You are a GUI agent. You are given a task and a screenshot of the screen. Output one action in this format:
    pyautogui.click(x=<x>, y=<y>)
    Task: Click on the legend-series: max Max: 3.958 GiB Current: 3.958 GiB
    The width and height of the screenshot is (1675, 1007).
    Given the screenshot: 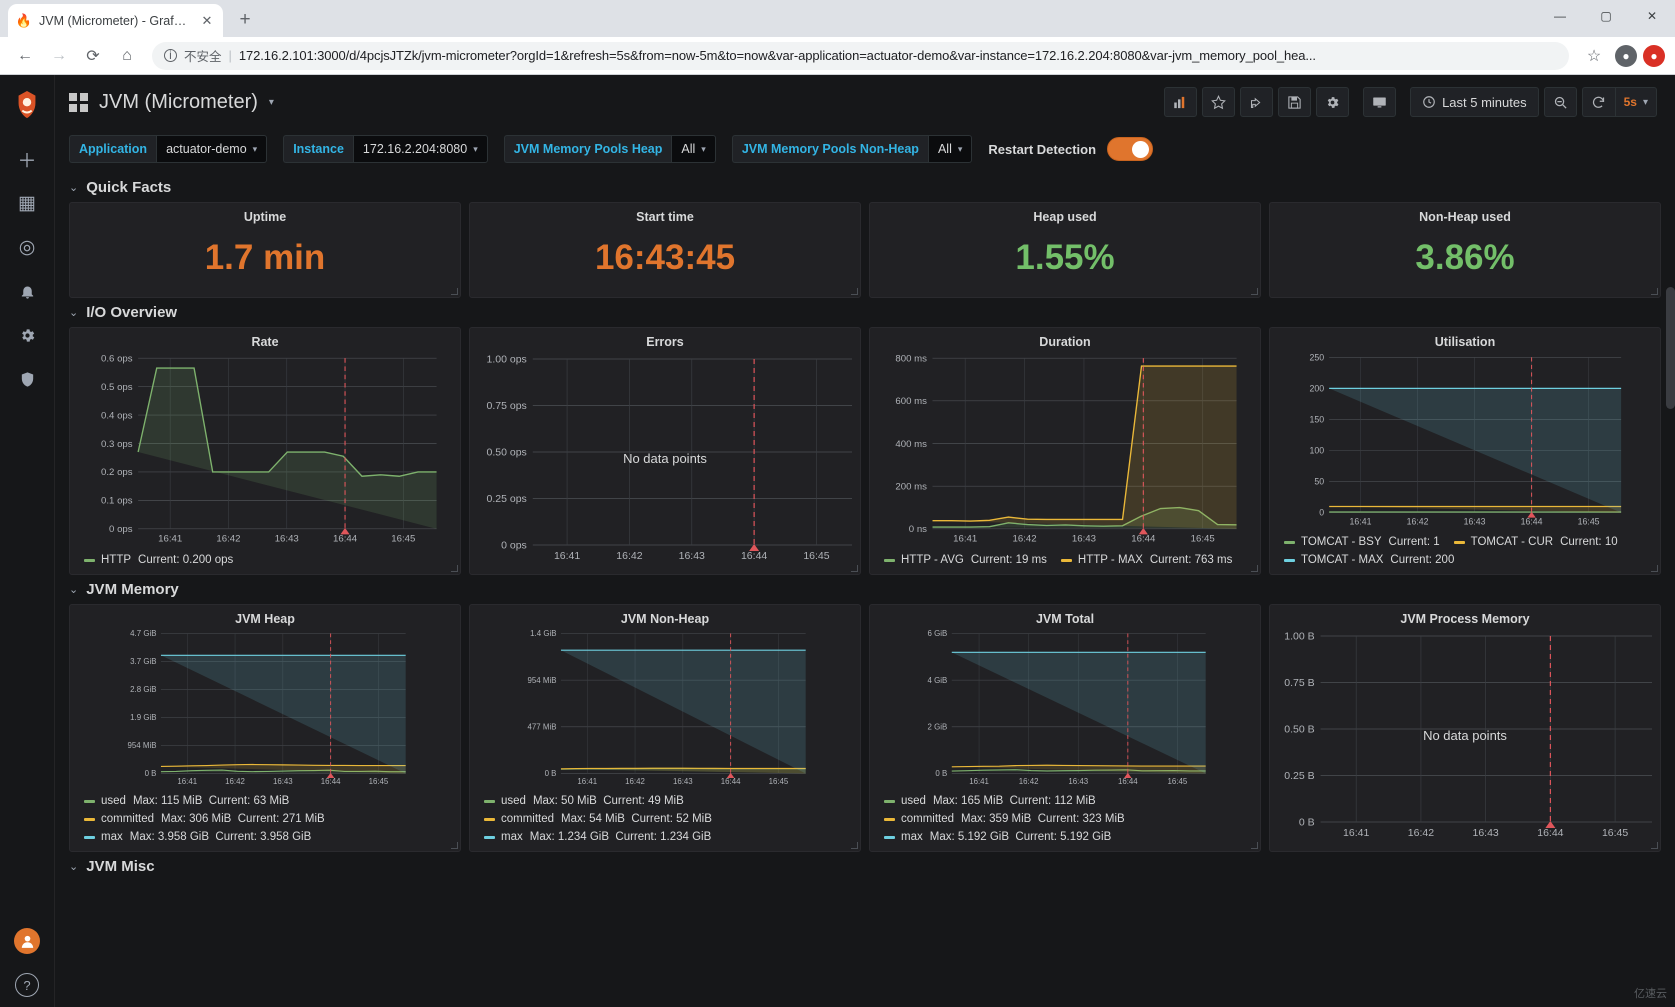 What is the action you would take?
    pyautogui.click(x=197, y=837)
    